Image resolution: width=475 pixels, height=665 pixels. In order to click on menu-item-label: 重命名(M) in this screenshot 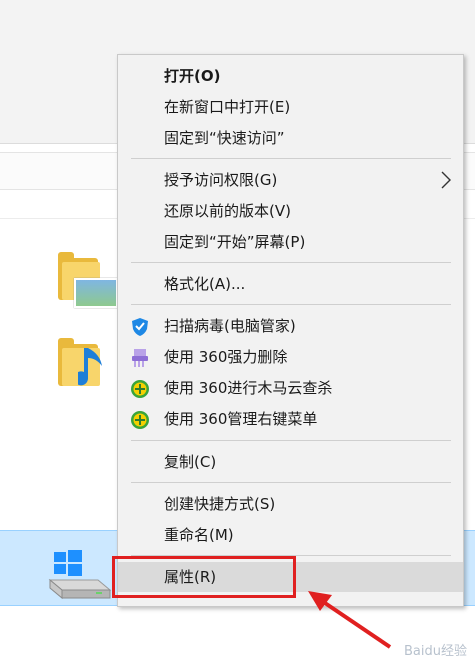, I will do `click(199, 535)`.